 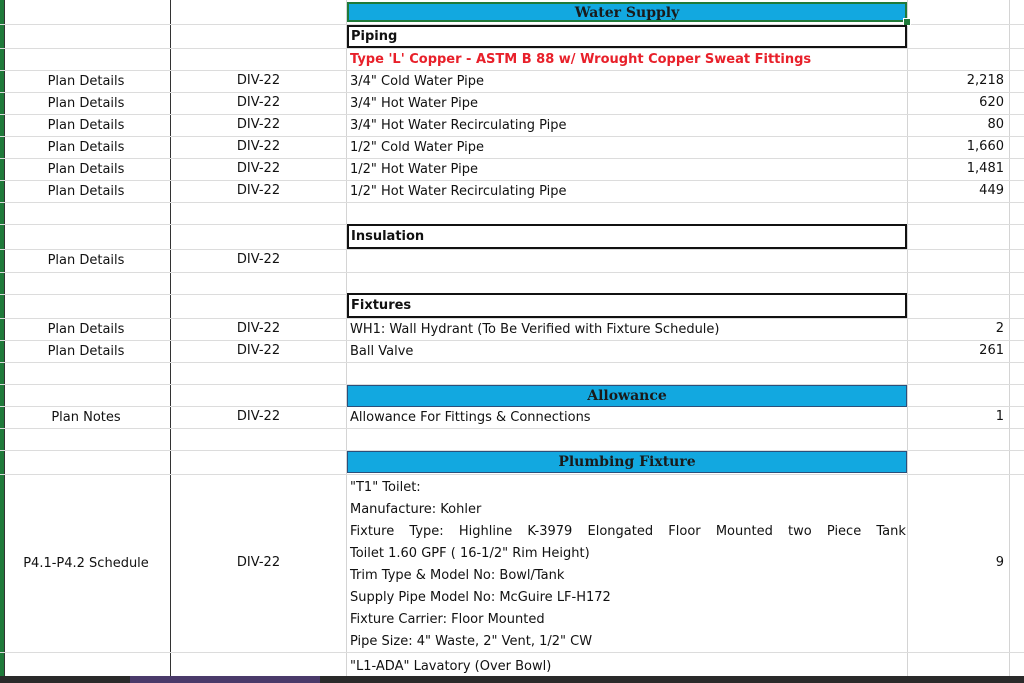 I want to click on description-cell: 3/4" Cold Water Pipe, so click(x=417, y=81).